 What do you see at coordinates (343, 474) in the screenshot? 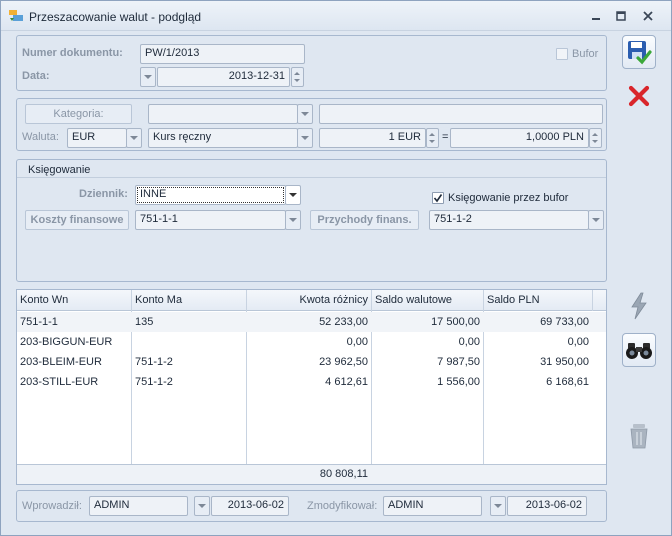
I see `footer-total-kwota: 80 808,11` at bounding box center [343, 474].